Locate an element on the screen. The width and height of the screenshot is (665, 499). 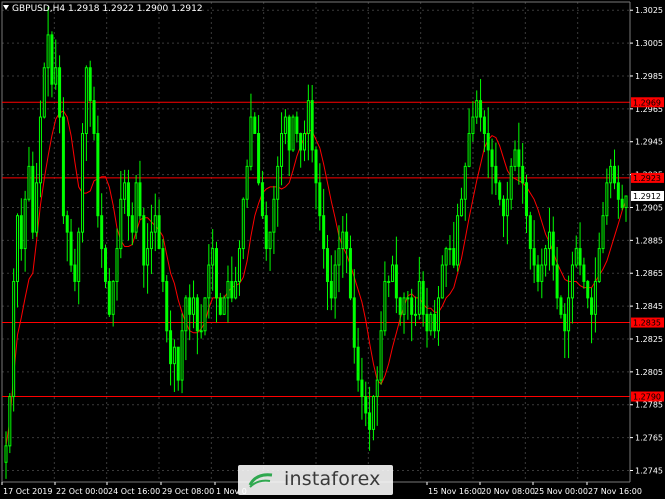
level-label: 1.2790 is located at coordinates (647, 397).